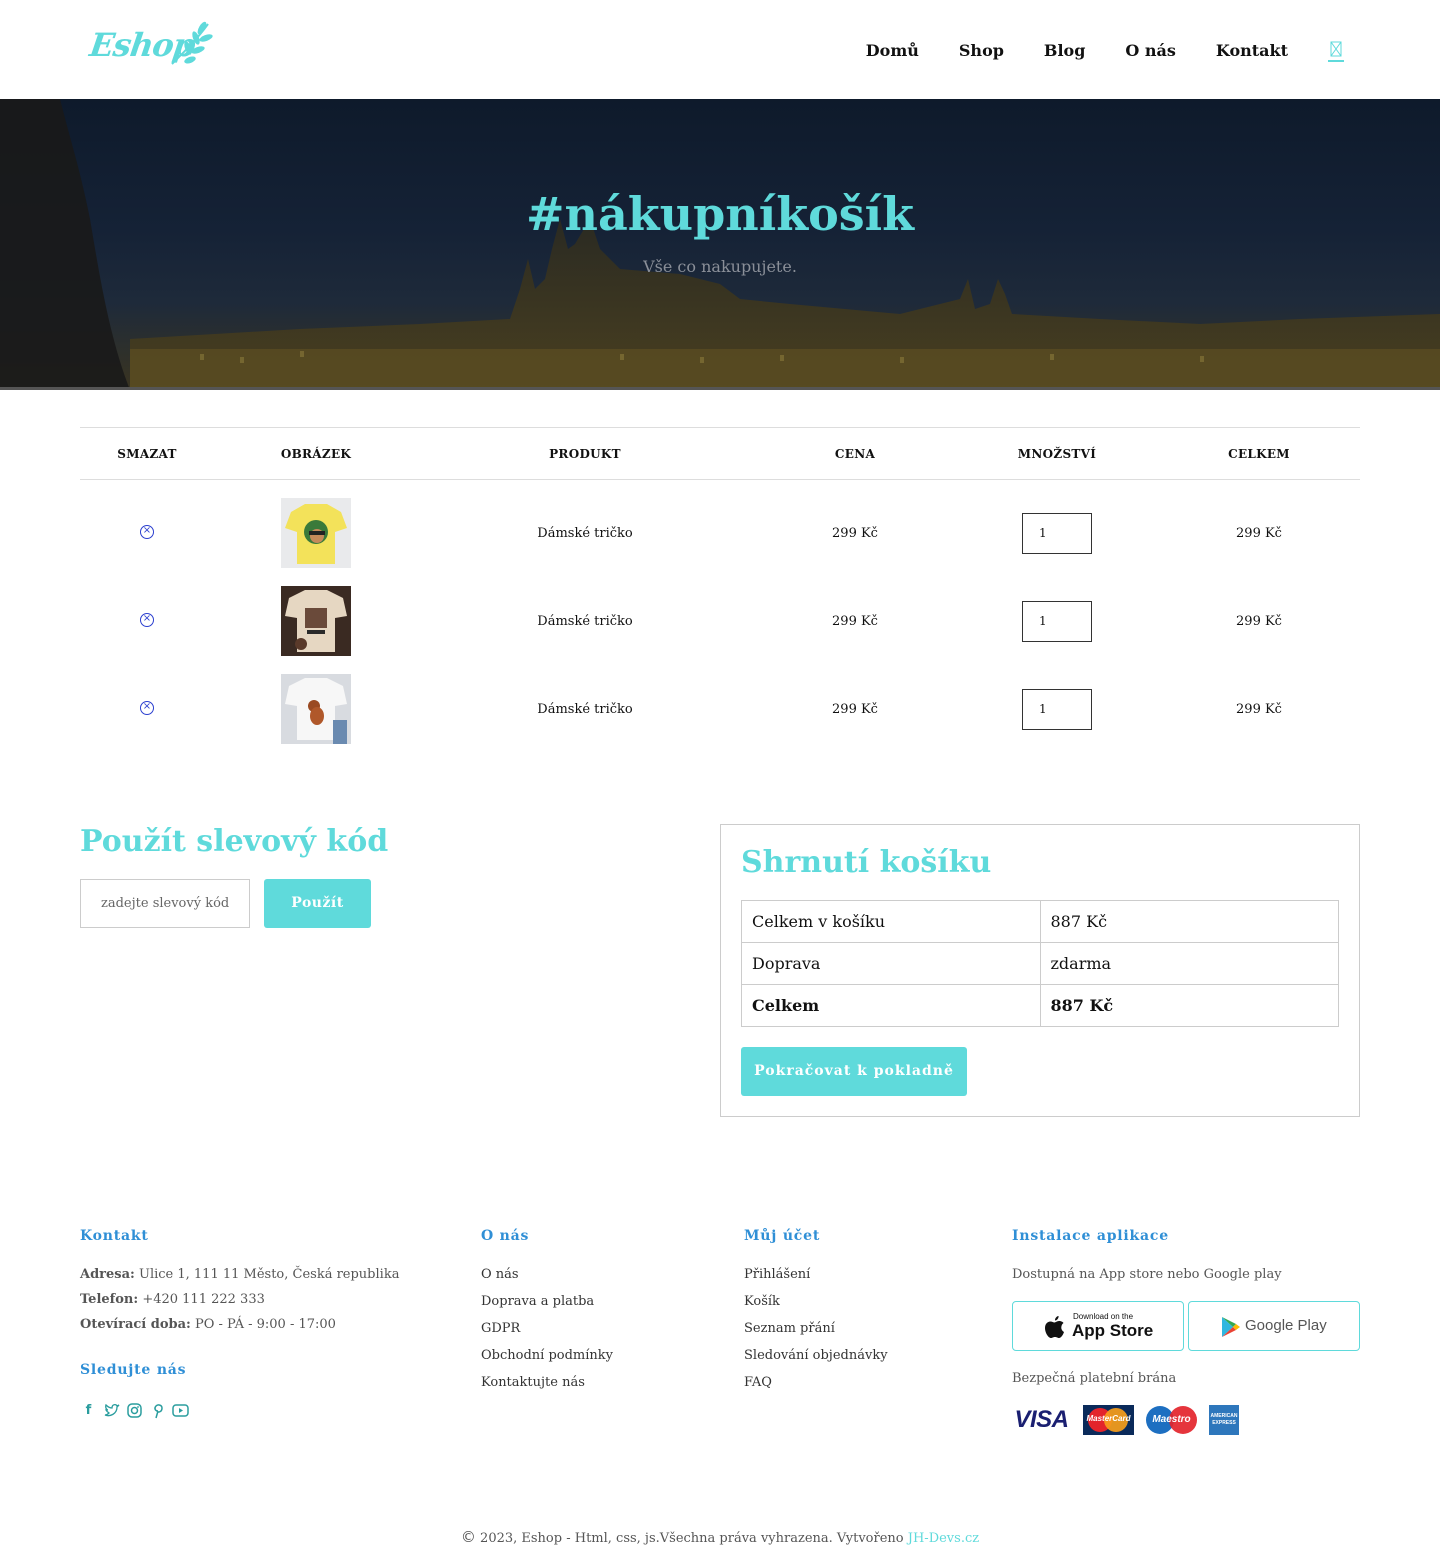 The height and width of the screenshot is (1564, 1440). I want to click on col-header-remove: SMAZAT, so click(147, 454).